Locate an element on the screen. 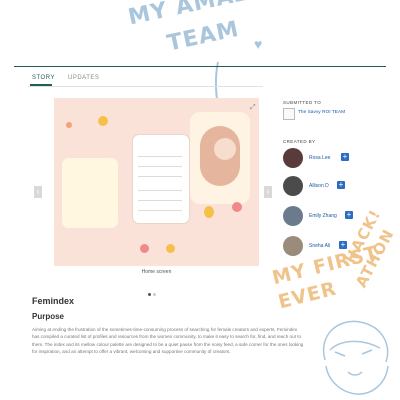  gallery-card-left is located at coordinates (90, 193).